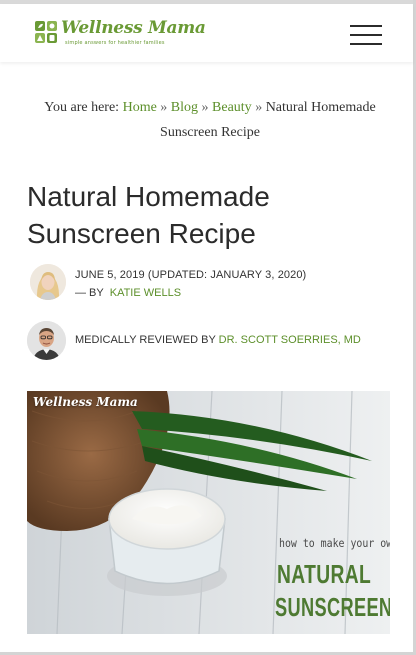  Describe the element at coordinates (365, 35) in the screenshot. I see `hamburger-menu-icon` at that location.